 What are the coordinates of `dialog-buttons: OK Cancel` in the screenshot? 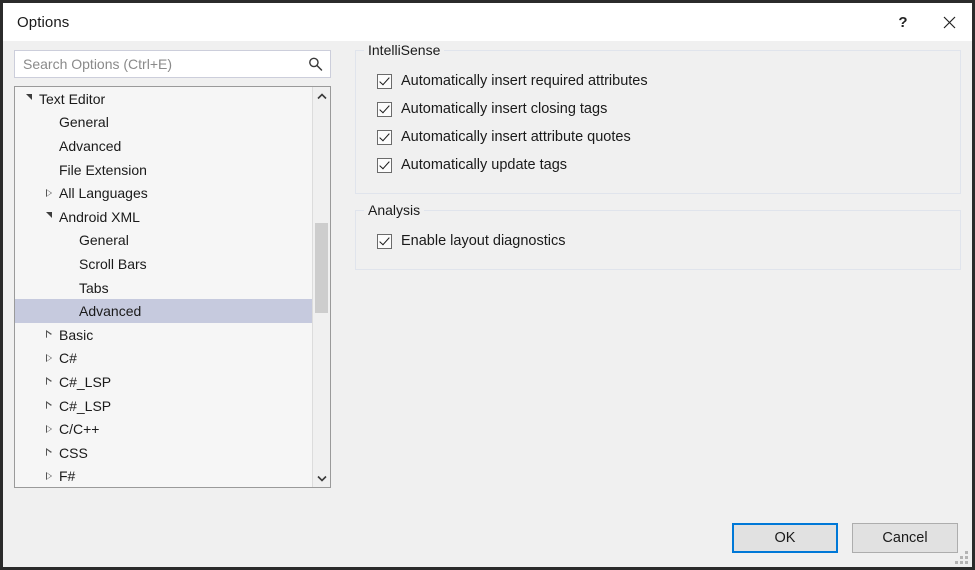 It's located at (845, 538).